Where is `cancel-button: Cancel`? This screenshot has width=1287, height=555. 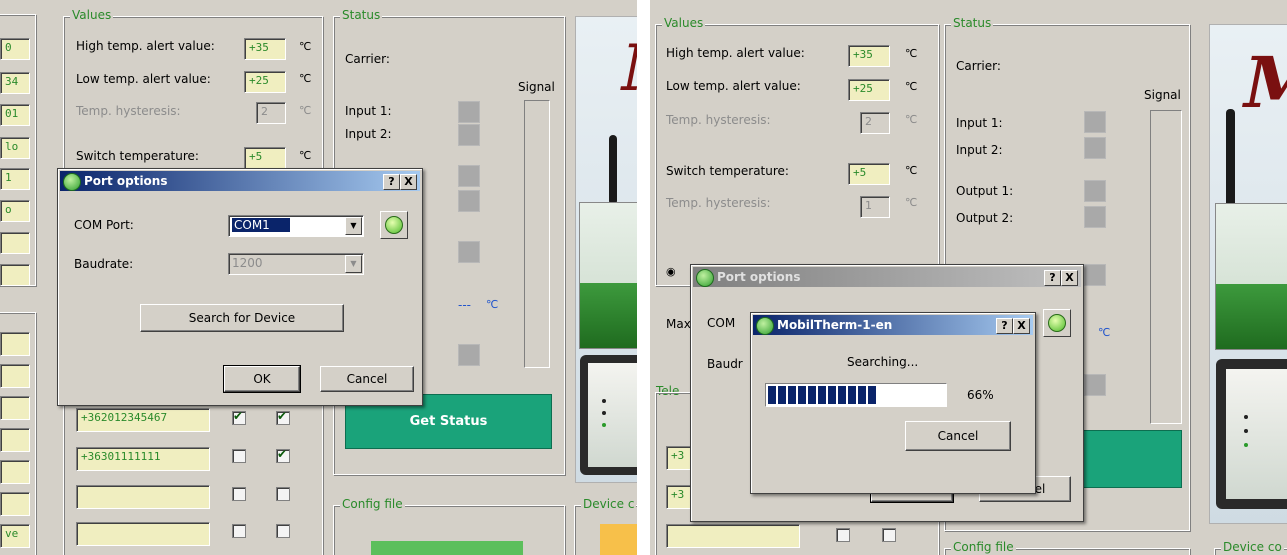
cancel-button: Cancel is located at coordinates (367, 379).